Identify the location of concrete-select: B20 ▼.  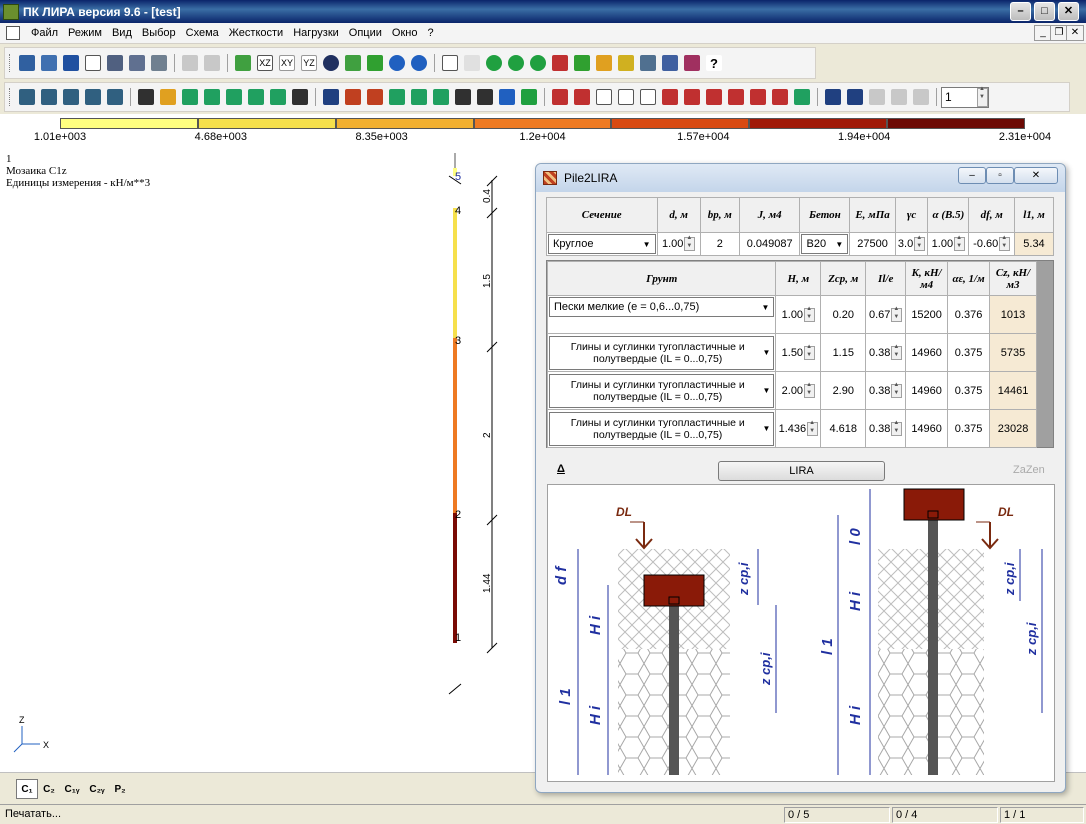
(825, 244).